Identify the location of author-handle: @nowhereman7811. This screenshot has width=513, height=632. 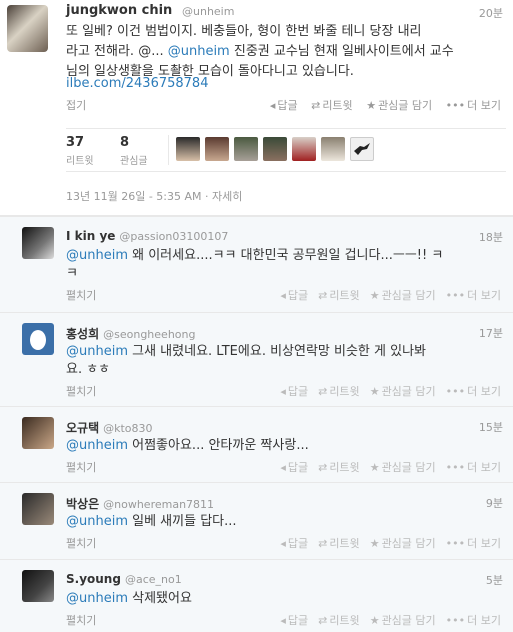
(158, 504).